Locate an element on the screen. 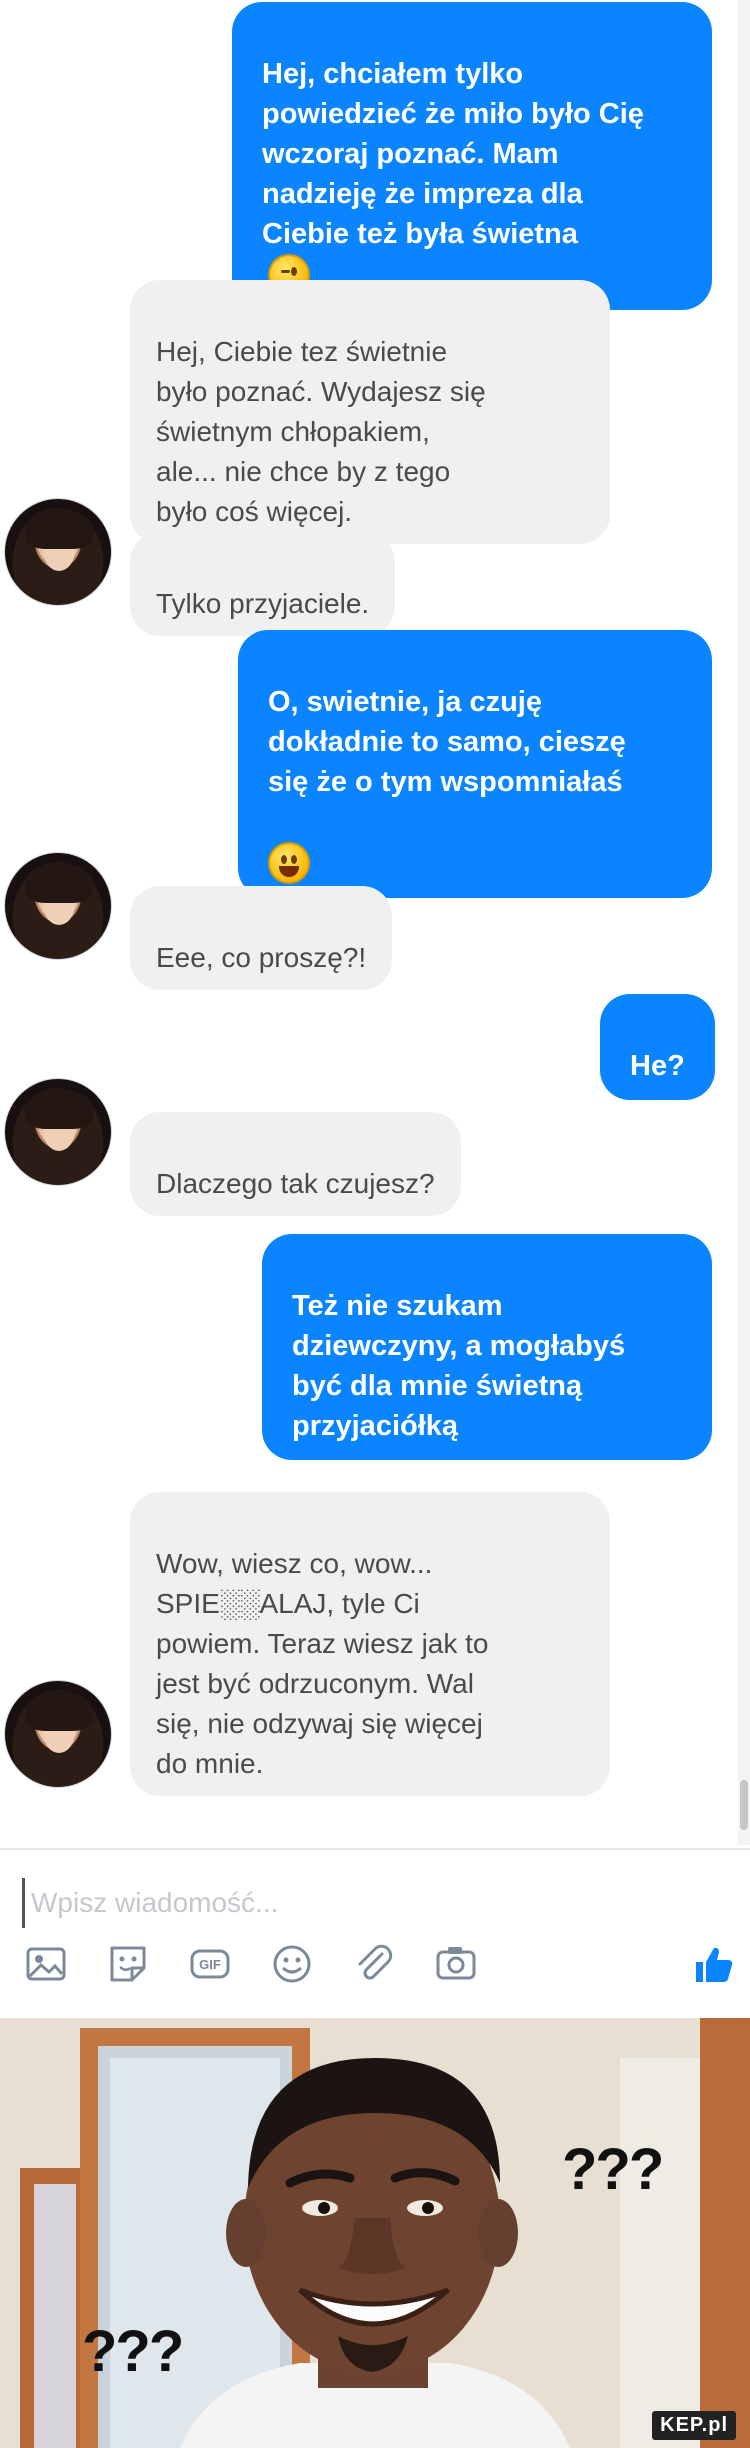 This screenshot has height=2448, width=750. outgoing-message: He? is located at coordinates (657, 1047).